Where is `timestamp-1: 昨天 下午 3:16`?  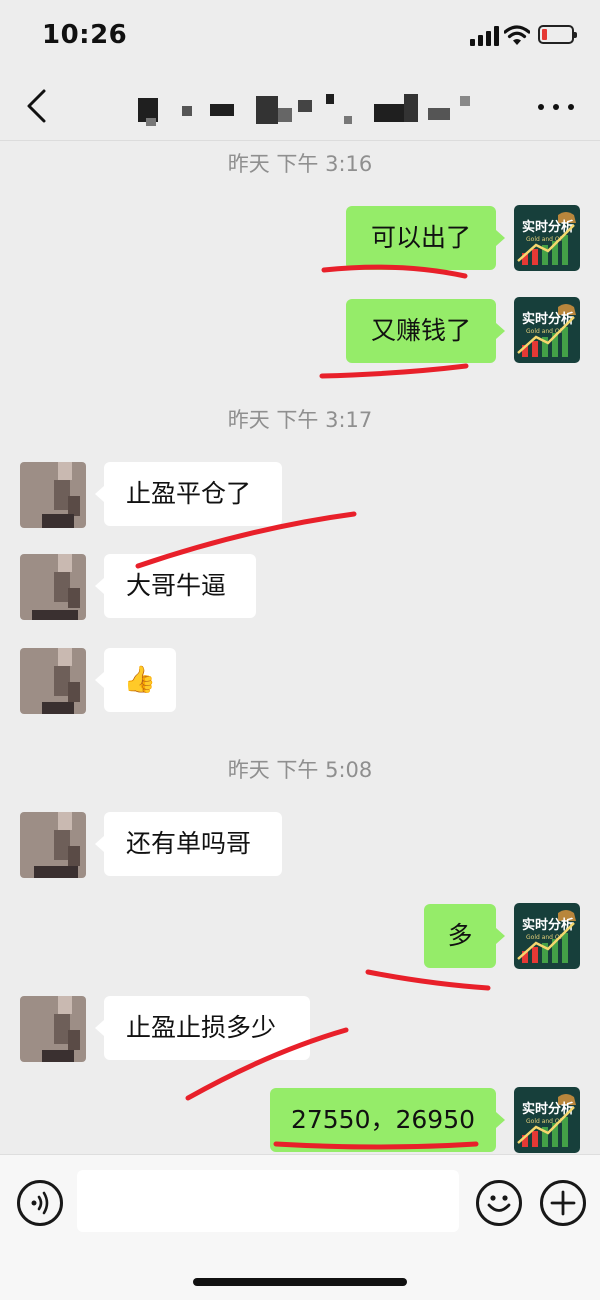 timestamp-1: 昨天 下午 3:16 is located at coordinates (300, 164).